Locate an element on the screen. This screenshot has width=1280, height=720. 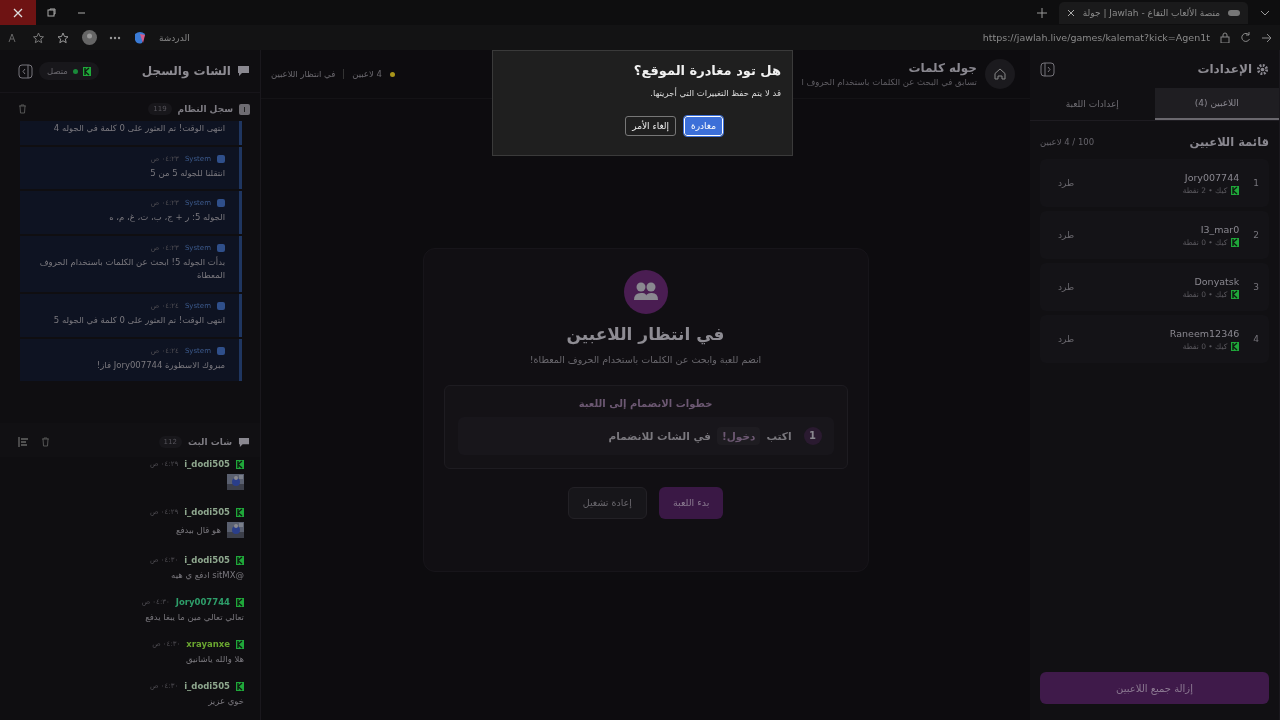
favorites-icon is located at coordinates (63, 37).